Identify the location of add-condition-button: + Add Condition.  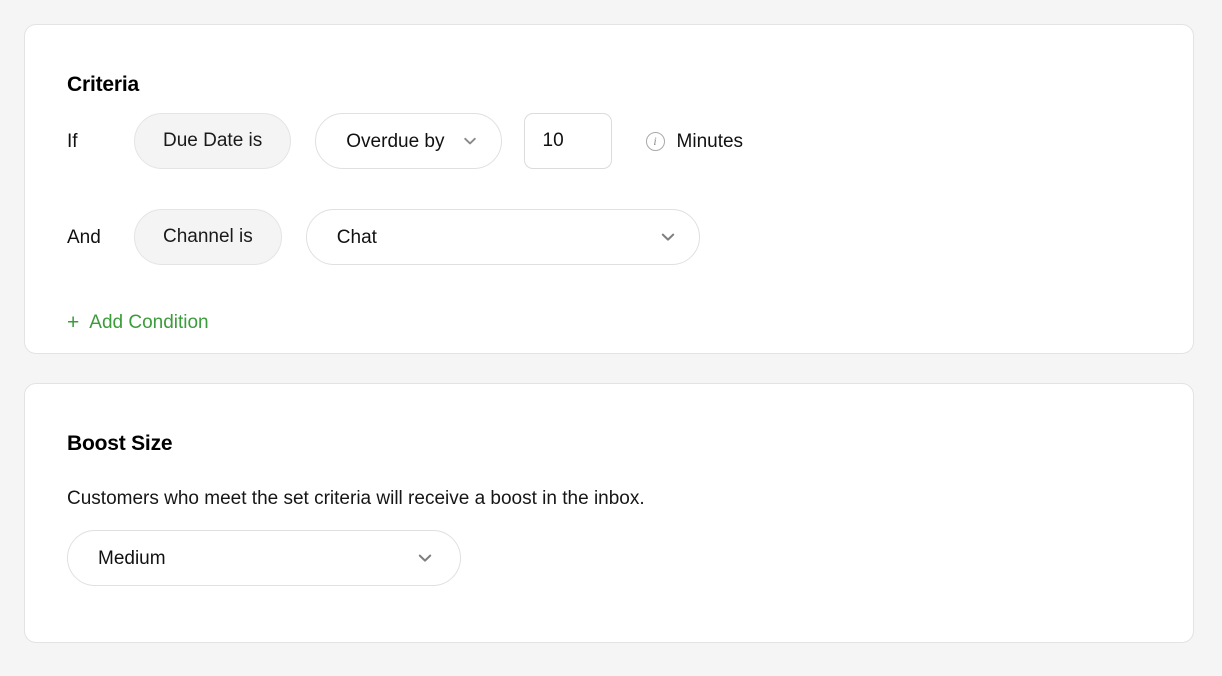
(138, 322).